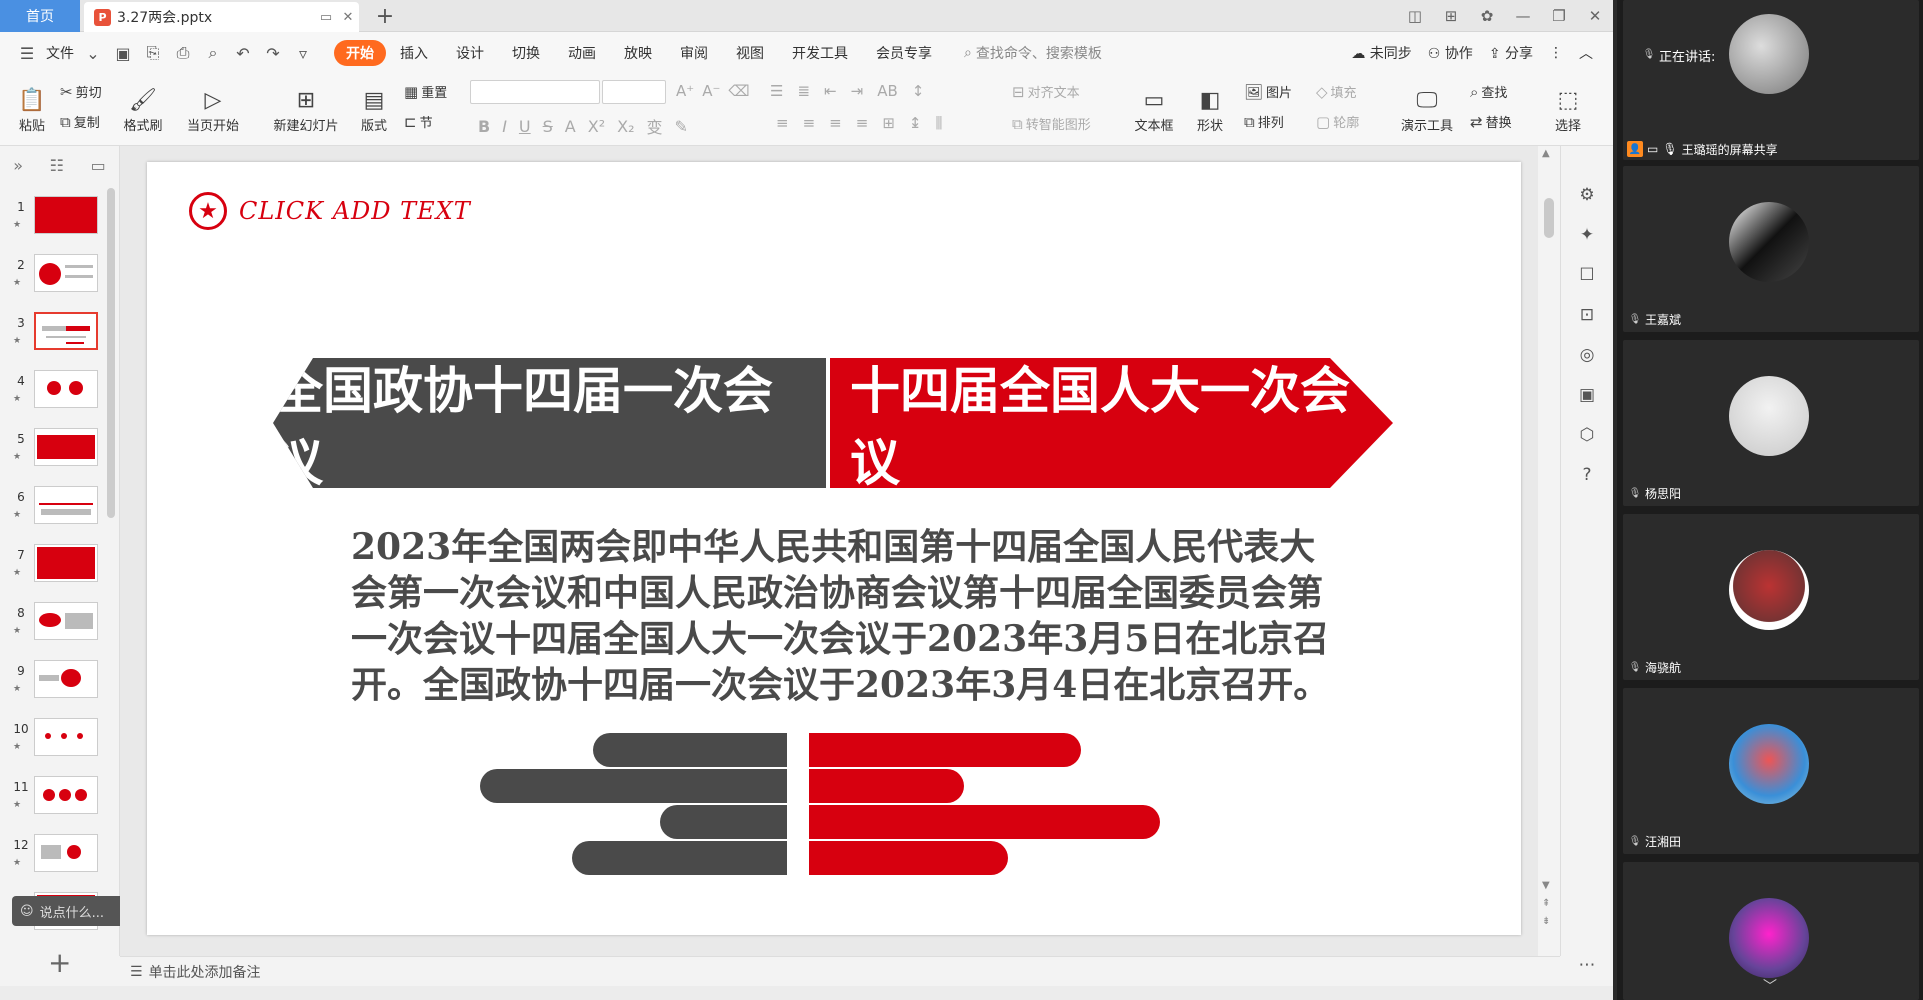 The width and height of the screenshot is (1923, 1000). What do you see at coordinates (326, 17) in the screenshot?
I see `monitor-icon: ▭` at bounding box center [326, 17].